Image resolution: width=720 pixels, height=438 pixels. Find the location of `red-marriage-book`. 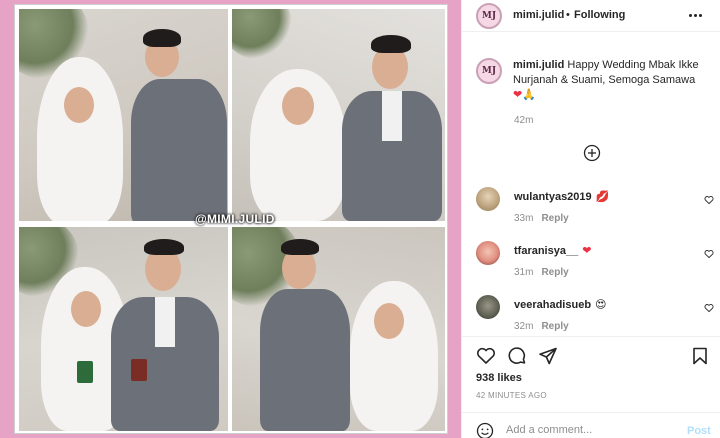

red-marriage-book is located at coordinates (139, 370).